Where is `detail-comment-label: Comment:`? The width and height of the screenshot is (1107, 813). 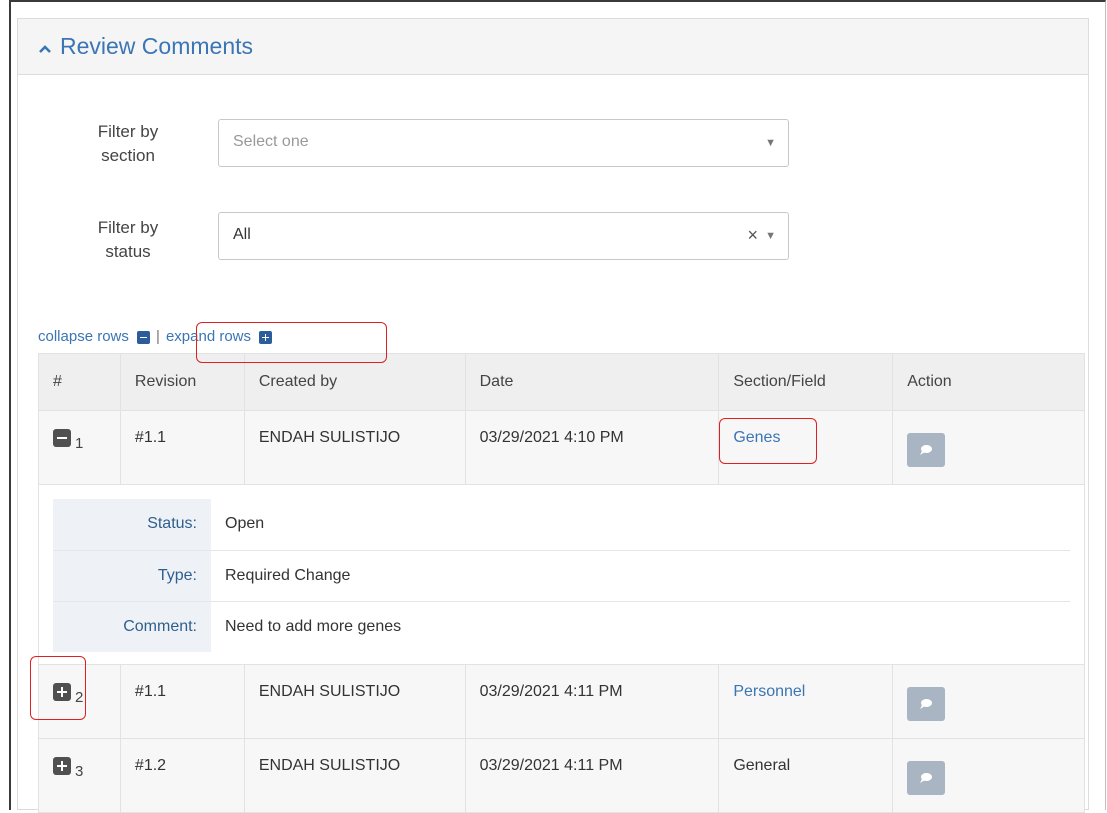 detail-comment-label: Comment: is located at coordinates (132, 626).